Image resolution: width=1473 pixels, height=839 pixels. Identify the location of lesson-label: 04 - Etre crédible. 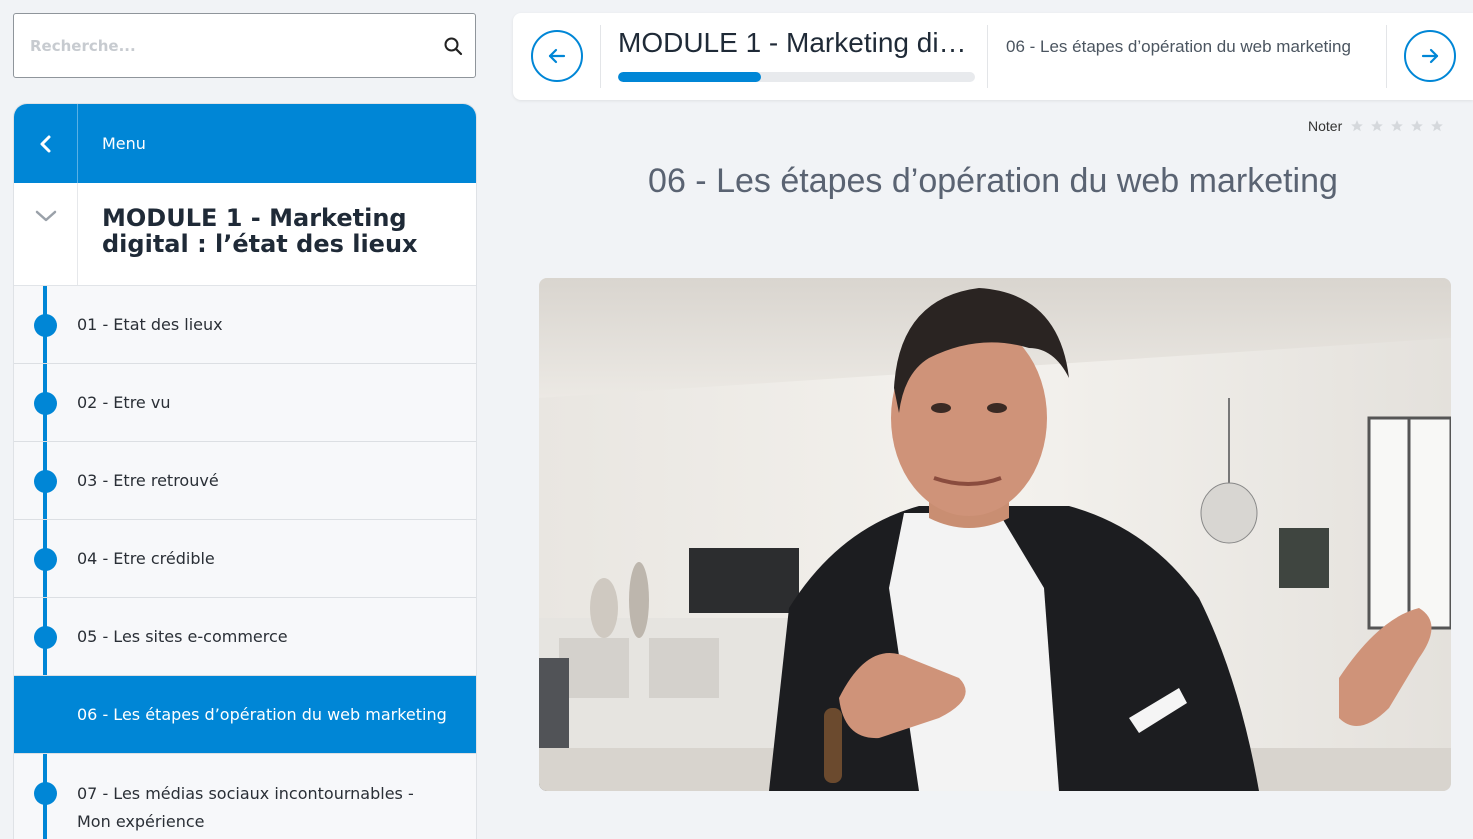
(146, 558).